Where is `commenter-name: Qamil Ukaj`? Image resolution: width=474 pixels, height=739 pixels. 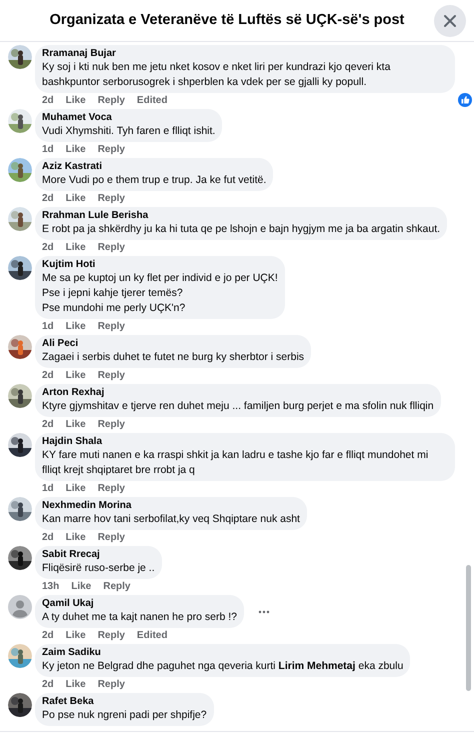 commenter-name: Qamil Ukaj is located at coordinates (139, 604).